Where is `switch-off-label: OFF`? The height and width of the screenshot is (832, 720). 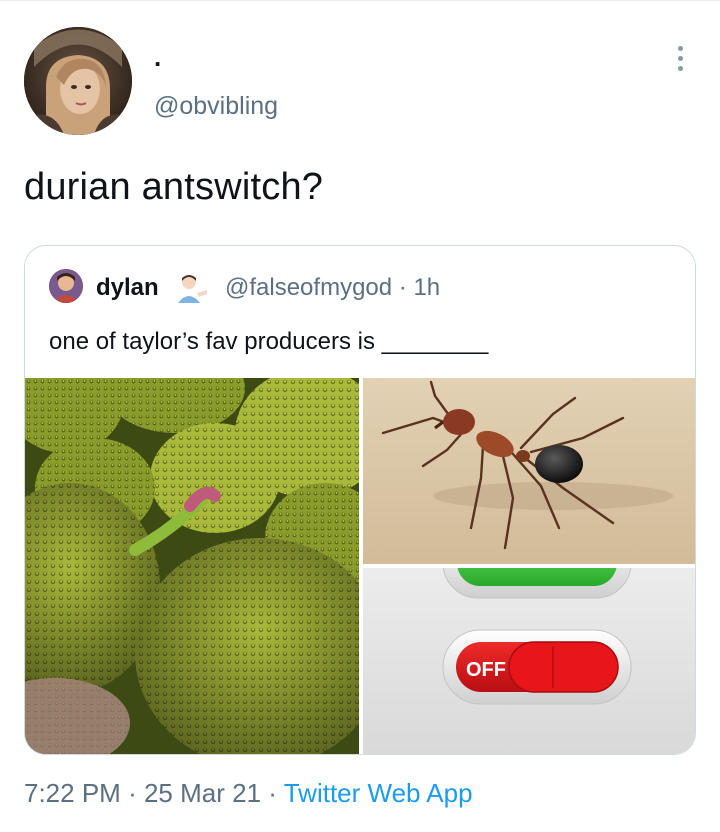 switch-off-label: OFF is located at coordinates (486, 670).